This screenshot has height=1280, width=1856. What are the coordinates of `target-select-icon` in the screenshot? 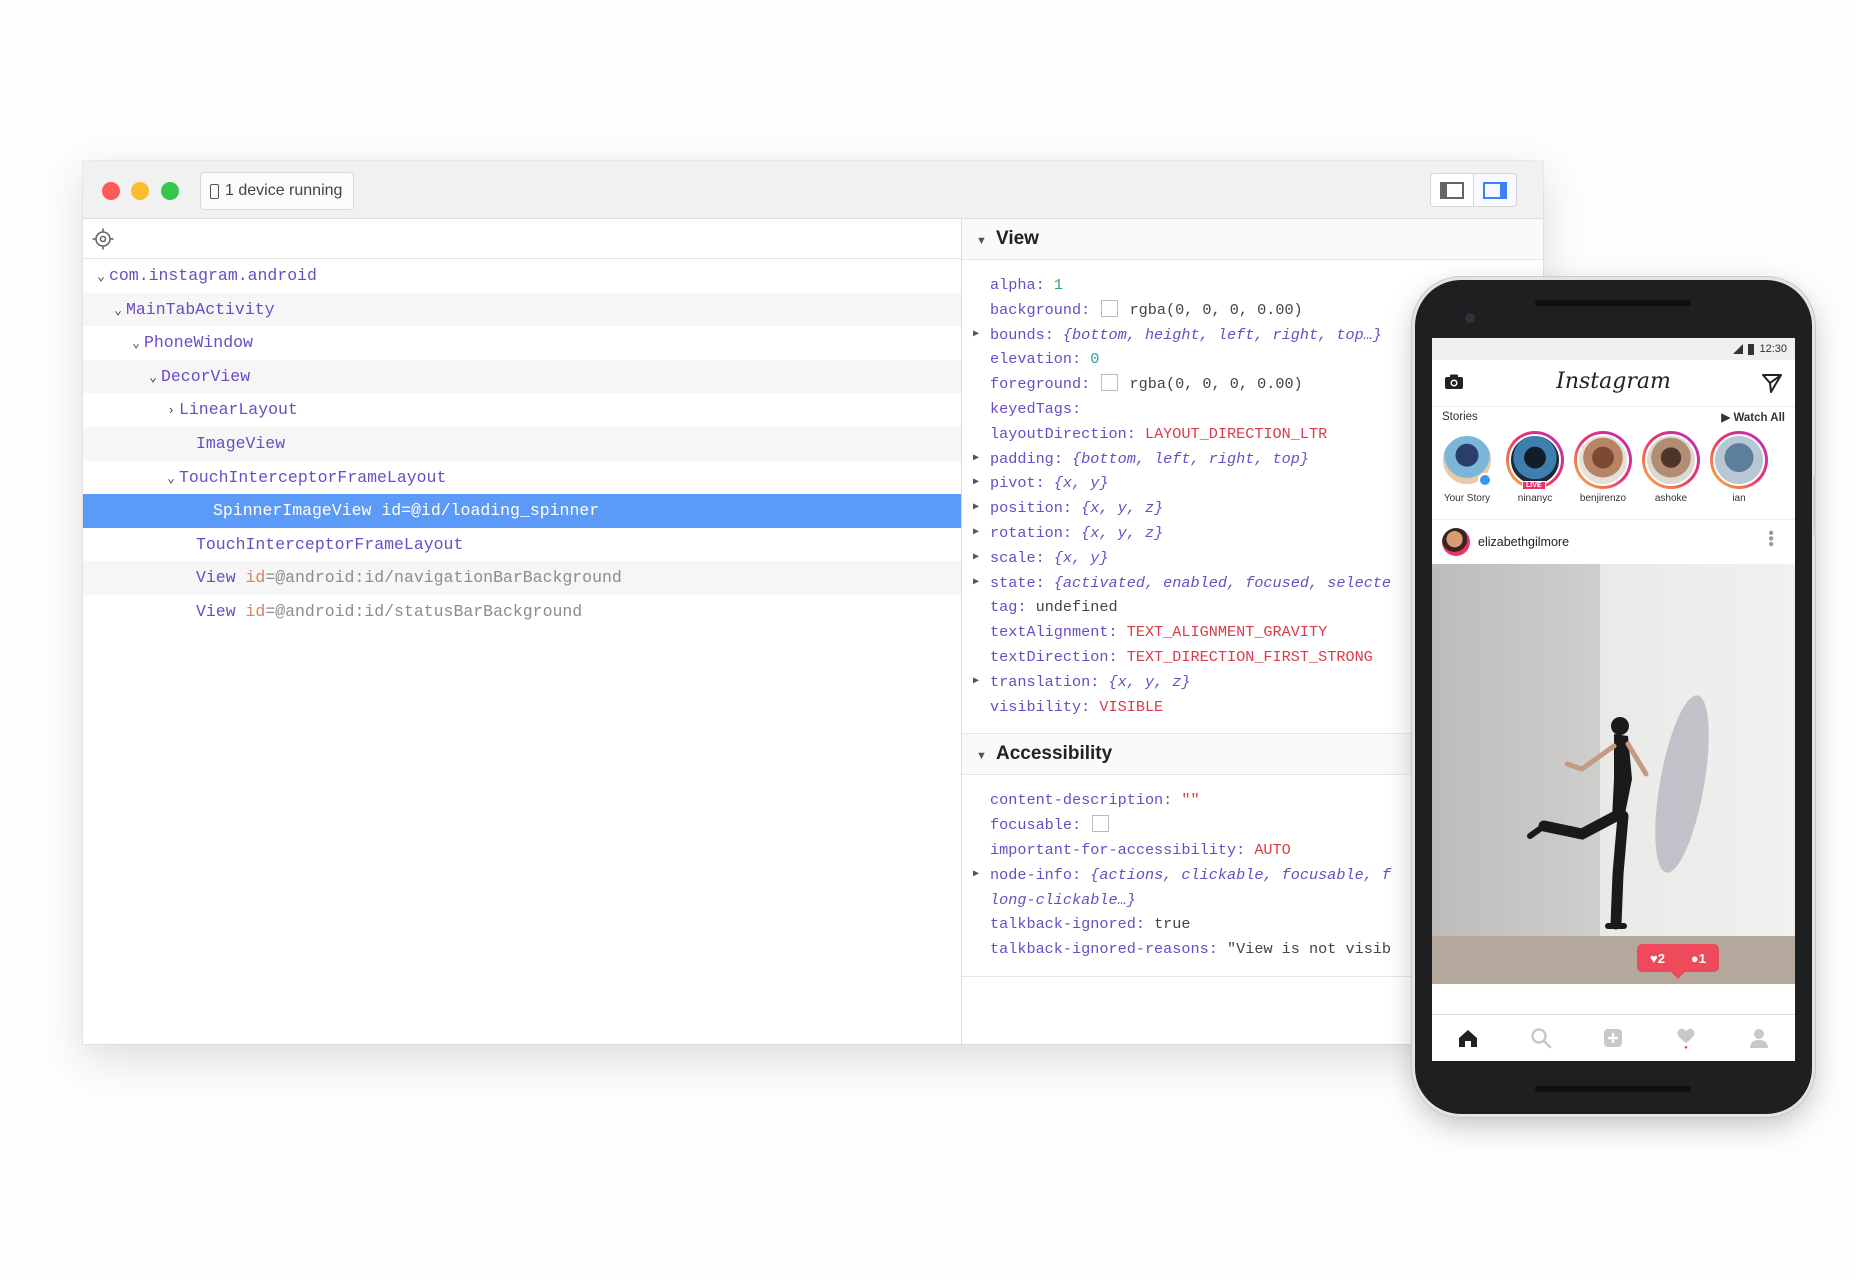 It's located at (103, 239).